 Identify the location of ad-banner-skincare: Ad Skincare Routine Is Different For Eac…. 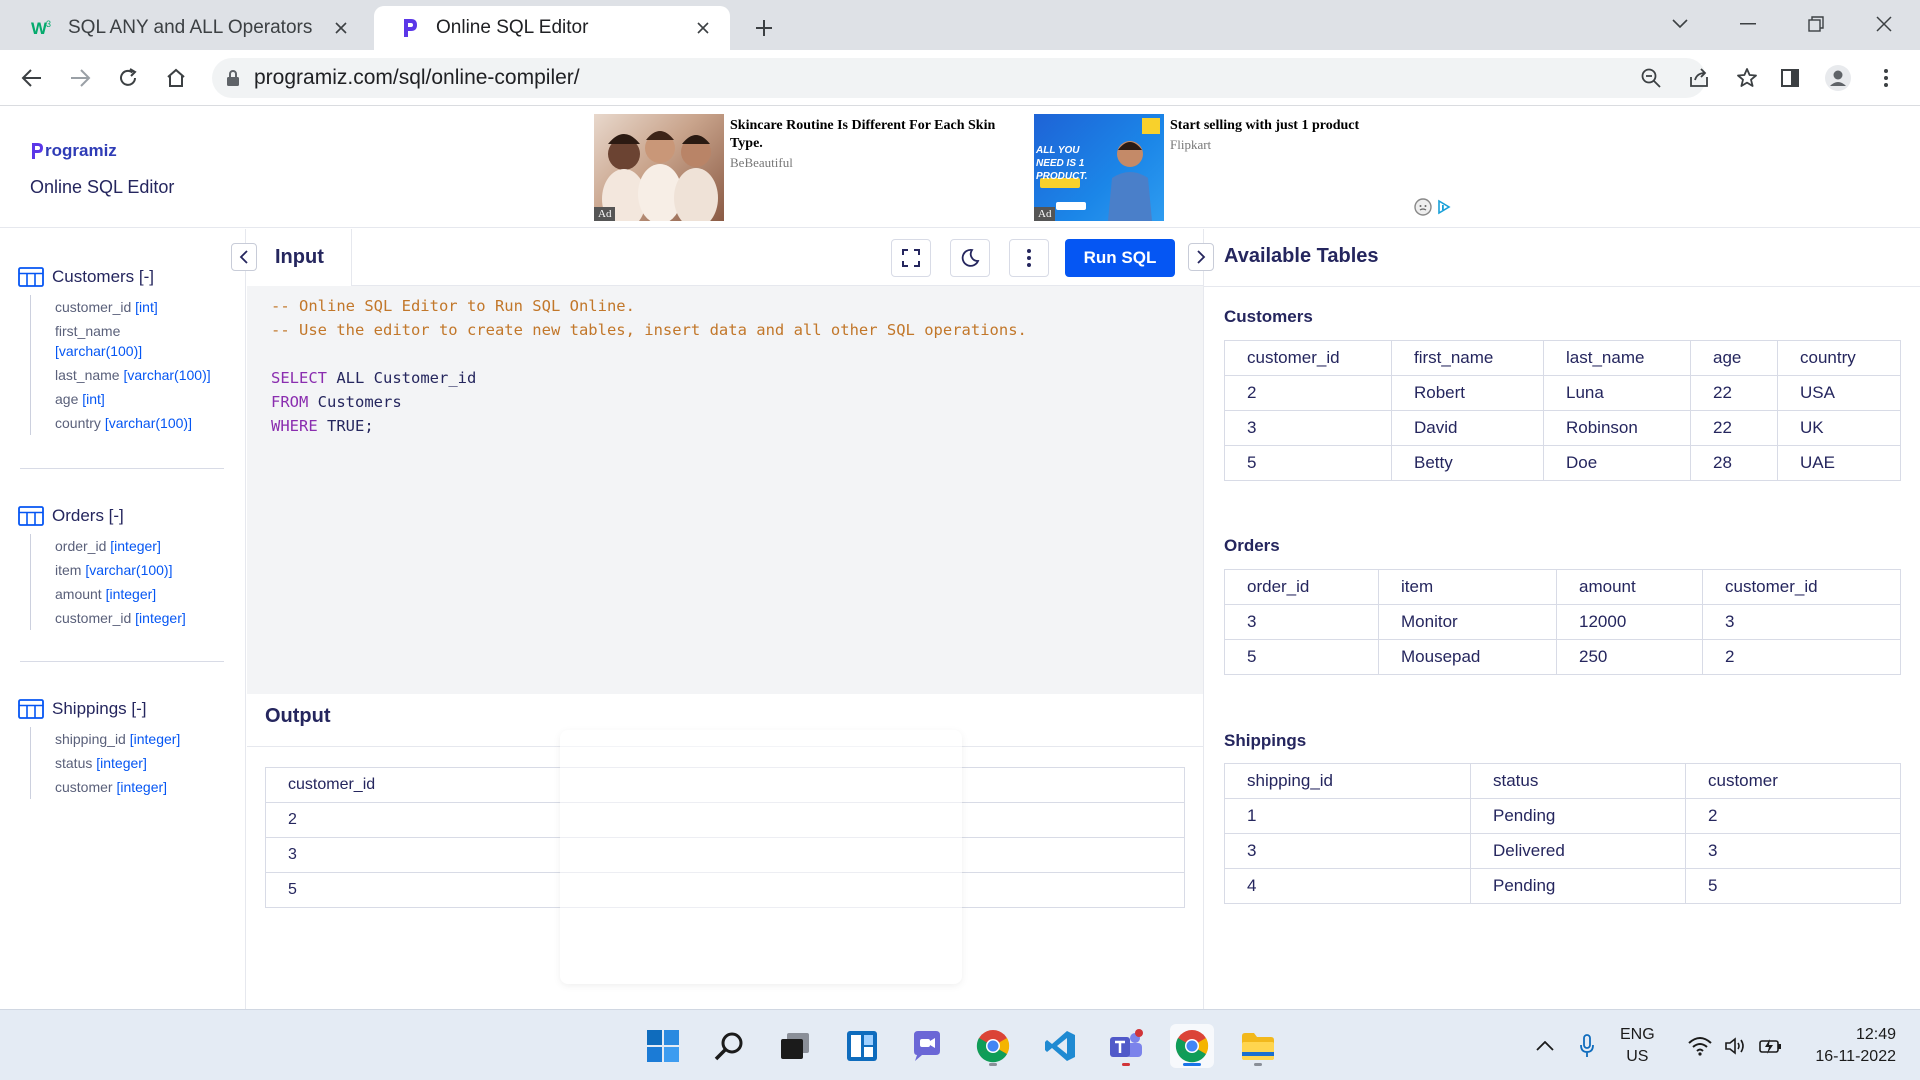
(807, 167).